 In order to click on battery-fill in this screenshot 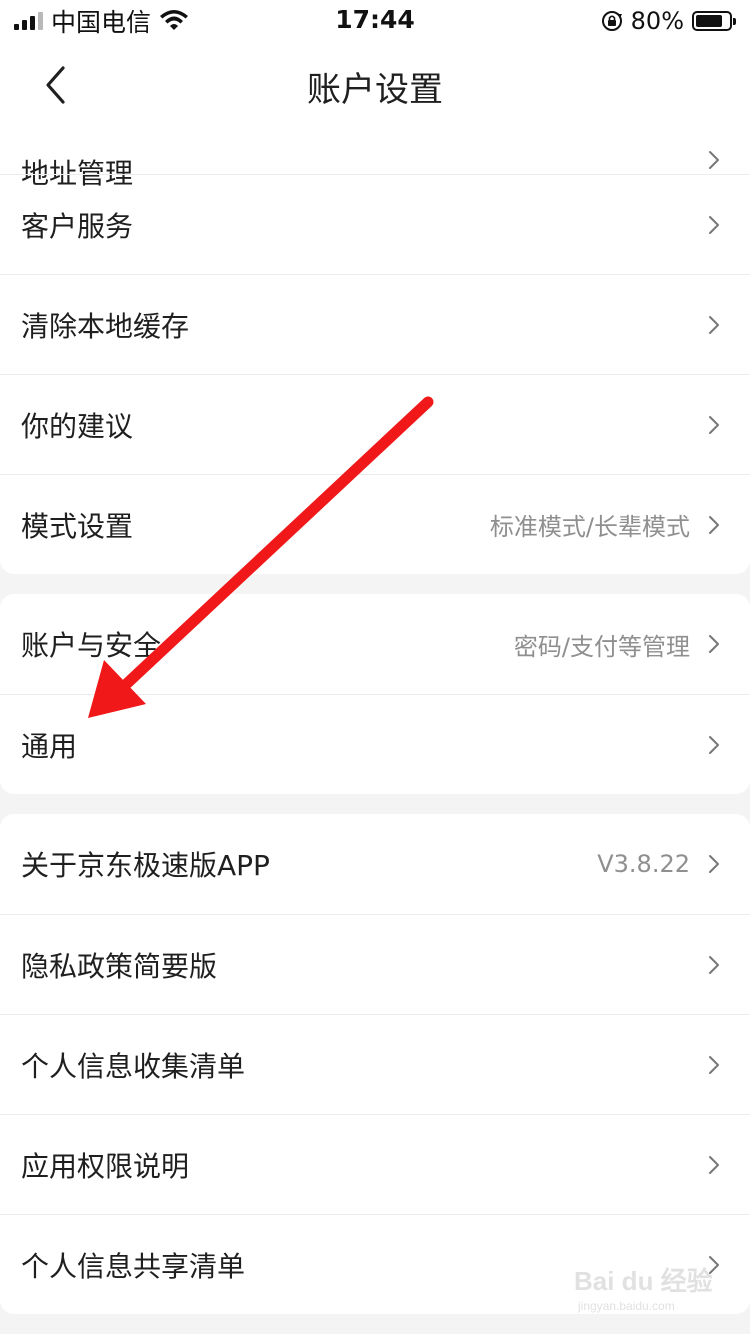, I will do `click(709, 21)`.